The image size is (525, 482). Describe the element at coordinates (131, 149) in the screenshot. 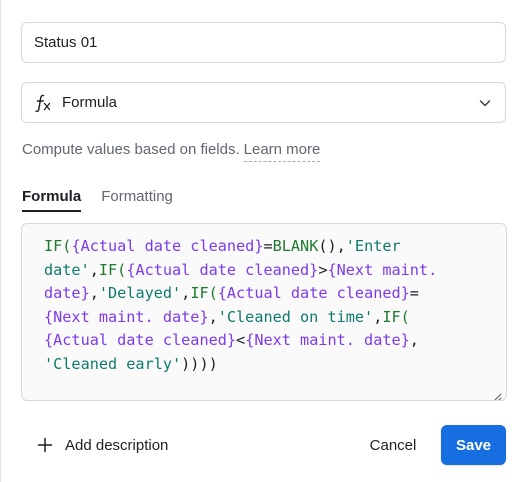

I see `description-text: Compute values based on fields.` at that location.